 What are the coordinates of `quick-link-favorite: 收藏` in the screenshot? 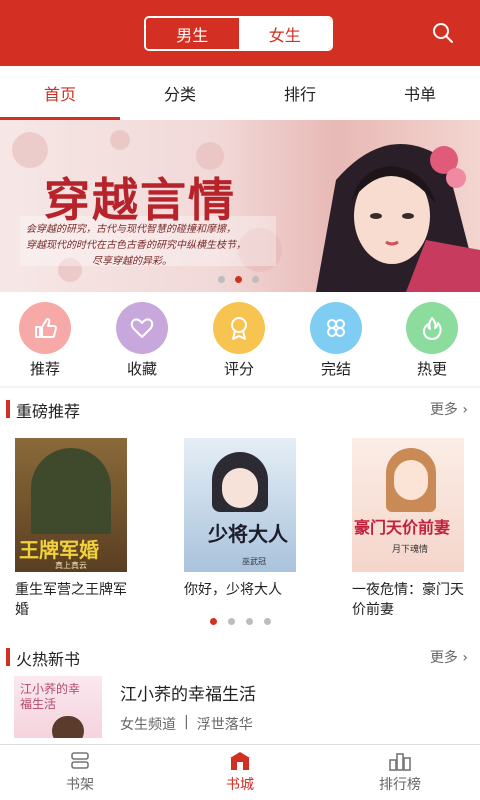 It's located at (142, 340).